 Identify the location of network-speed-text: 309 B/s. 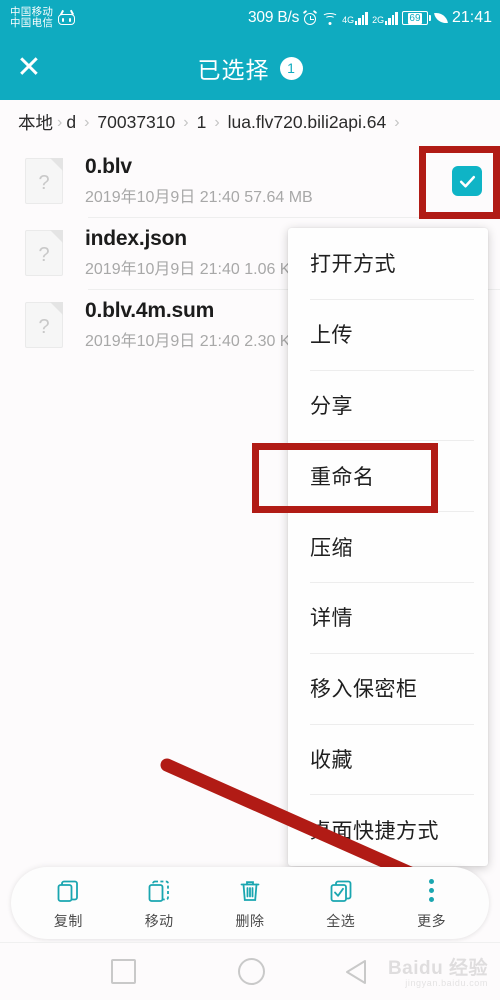
(274, 17).